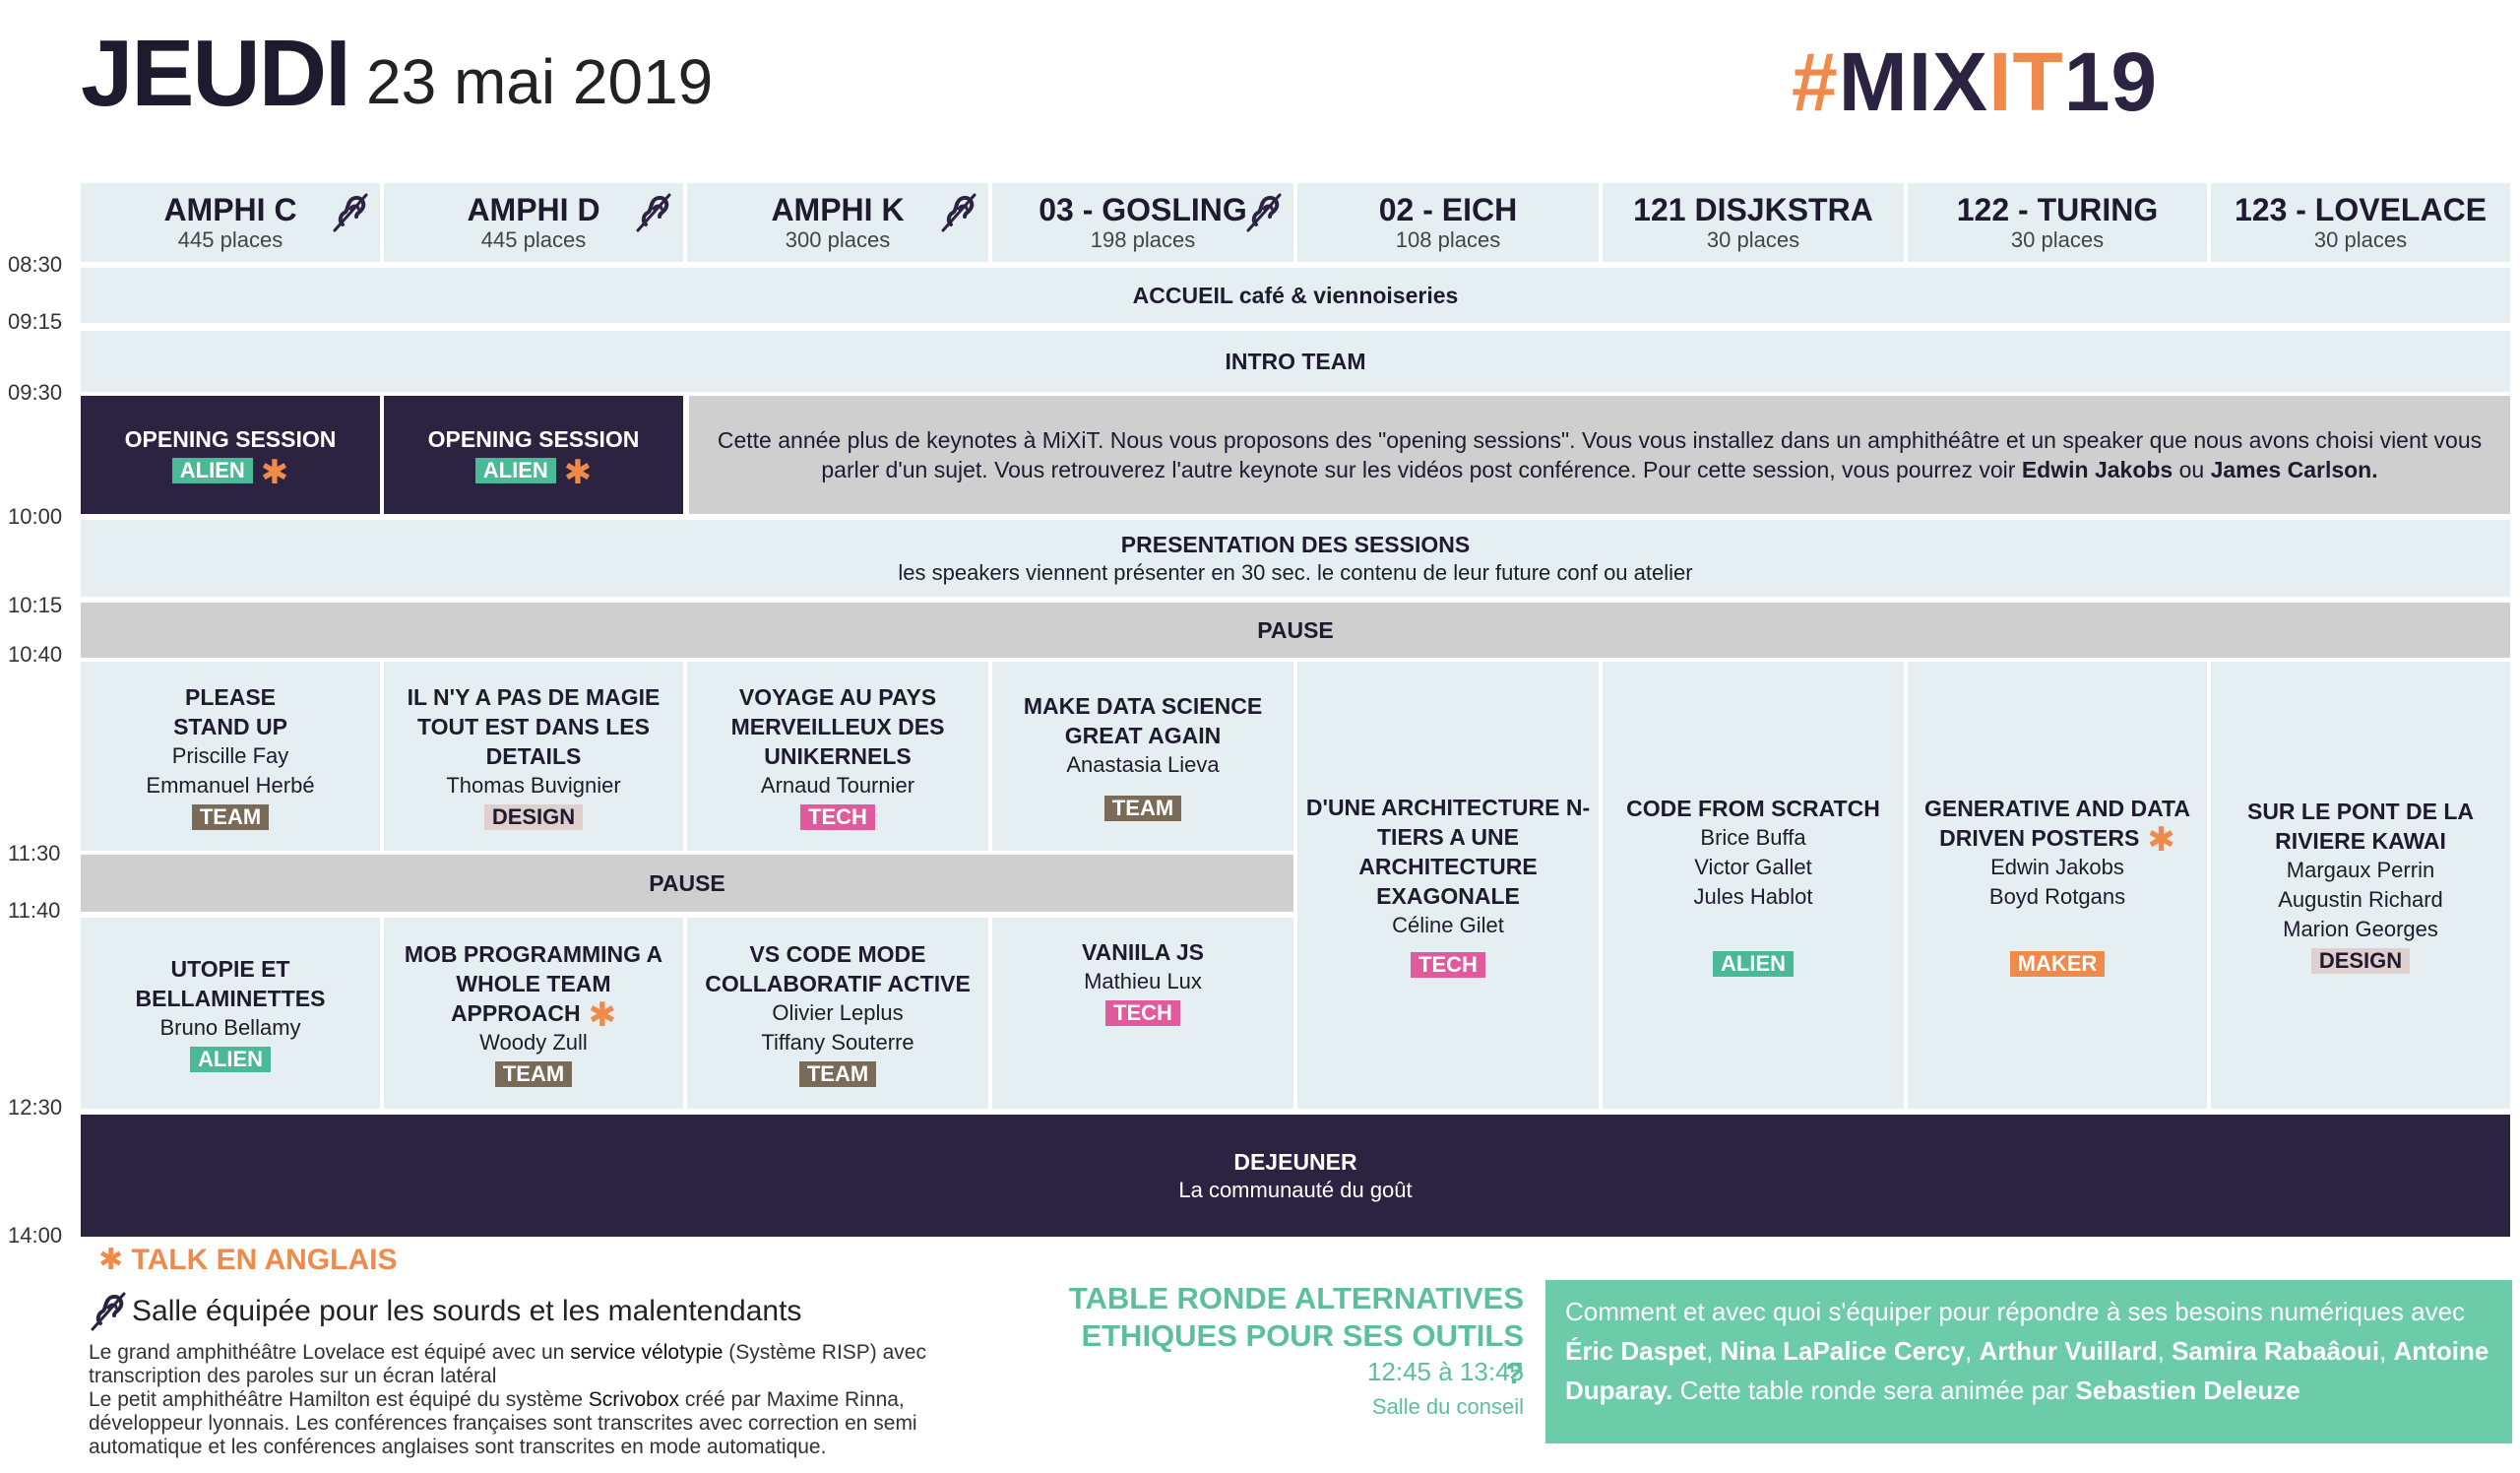 The image size is (2520, 1473). Describe the element at coordinates (2361, 209) in the screenshot. I see `room-name: 123 - LOVELACE` at that location.